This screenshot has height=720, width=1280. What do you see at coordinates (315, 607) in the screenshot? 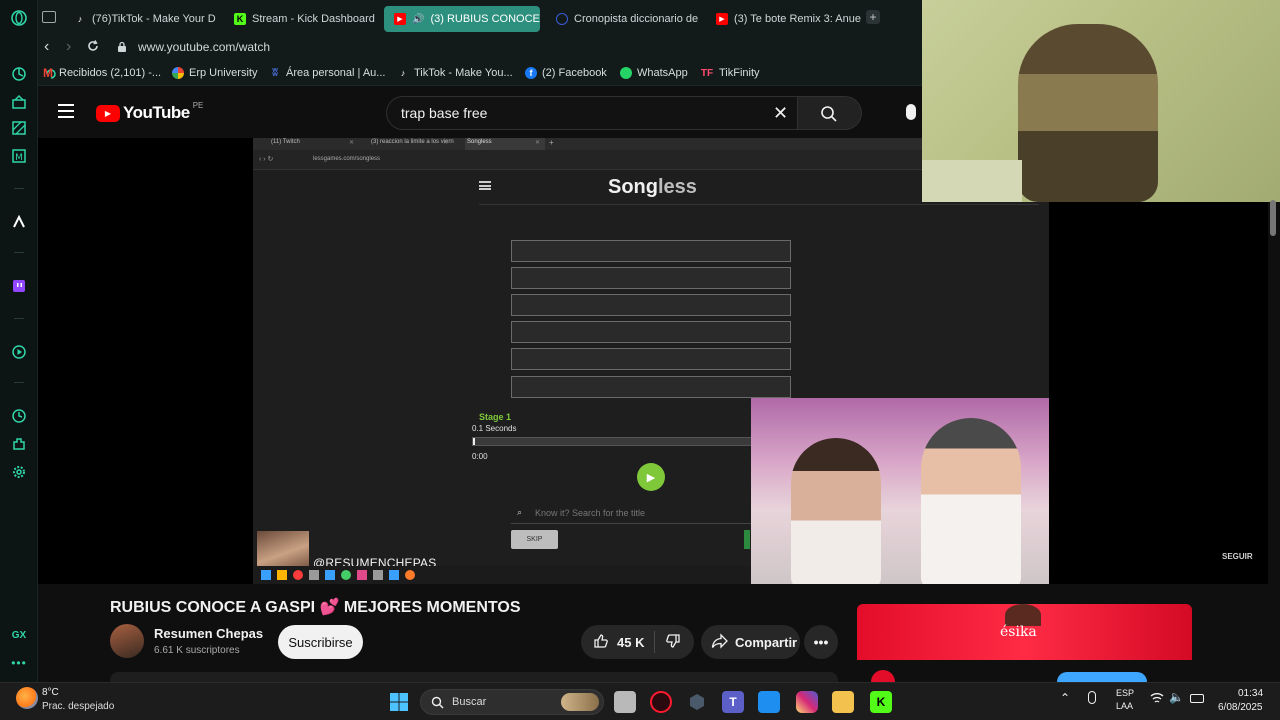
I see `video-title: RUBIUS CONOCE A GASPI 💕 MEJORES MOMENTOS` at bounding box center [315, 607].